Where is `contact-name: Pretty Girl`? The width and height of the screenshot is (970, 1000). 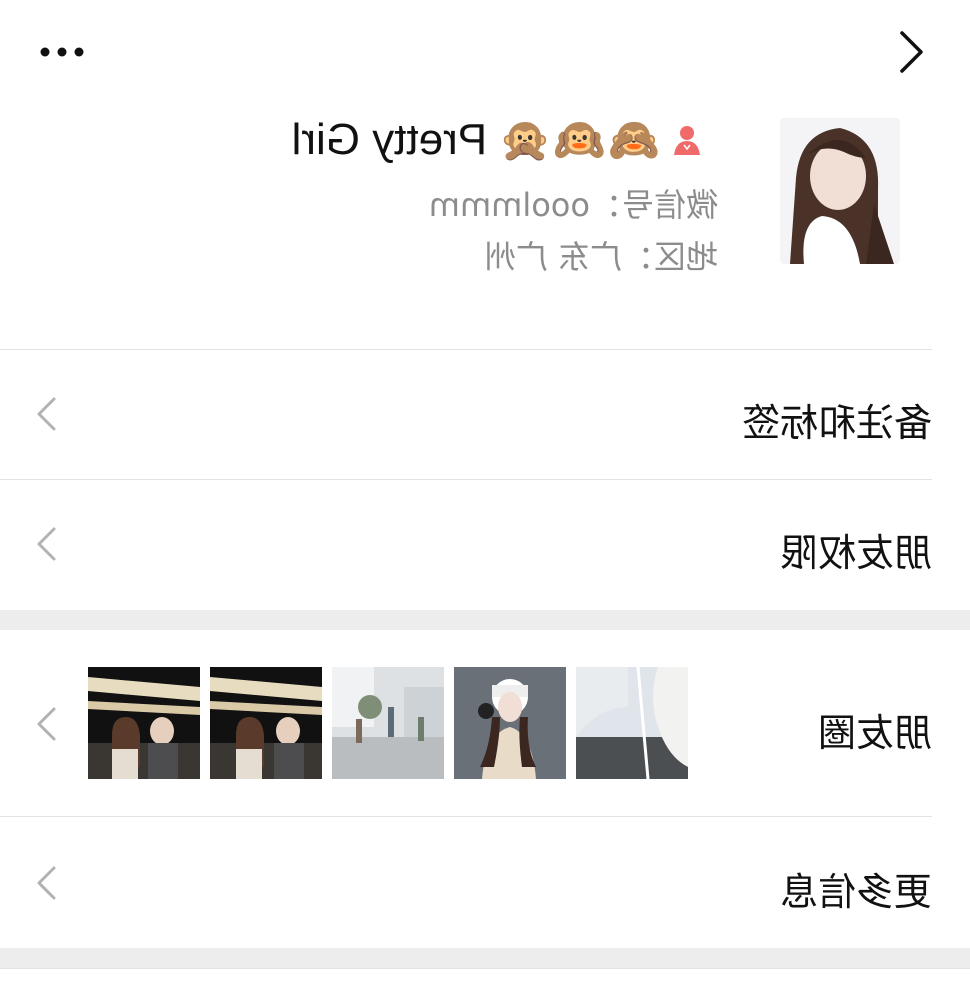 contact-name: Pretty Girl is located at coordinates (389, 139).